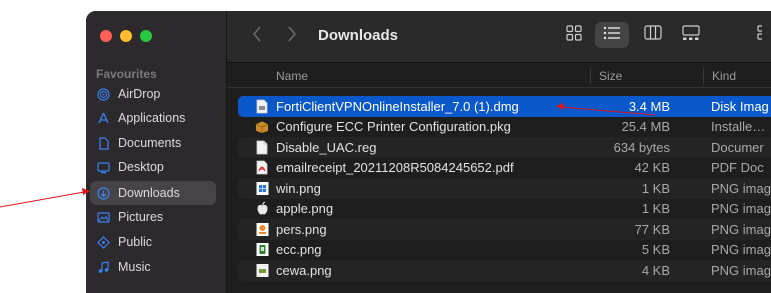 Image resolution: width=771 pixels, height=293 pixels. What do you see at coordinates (655, 270) in the screenshot?
I see `file-size: 4 KB` at bounding box center [655, 270].